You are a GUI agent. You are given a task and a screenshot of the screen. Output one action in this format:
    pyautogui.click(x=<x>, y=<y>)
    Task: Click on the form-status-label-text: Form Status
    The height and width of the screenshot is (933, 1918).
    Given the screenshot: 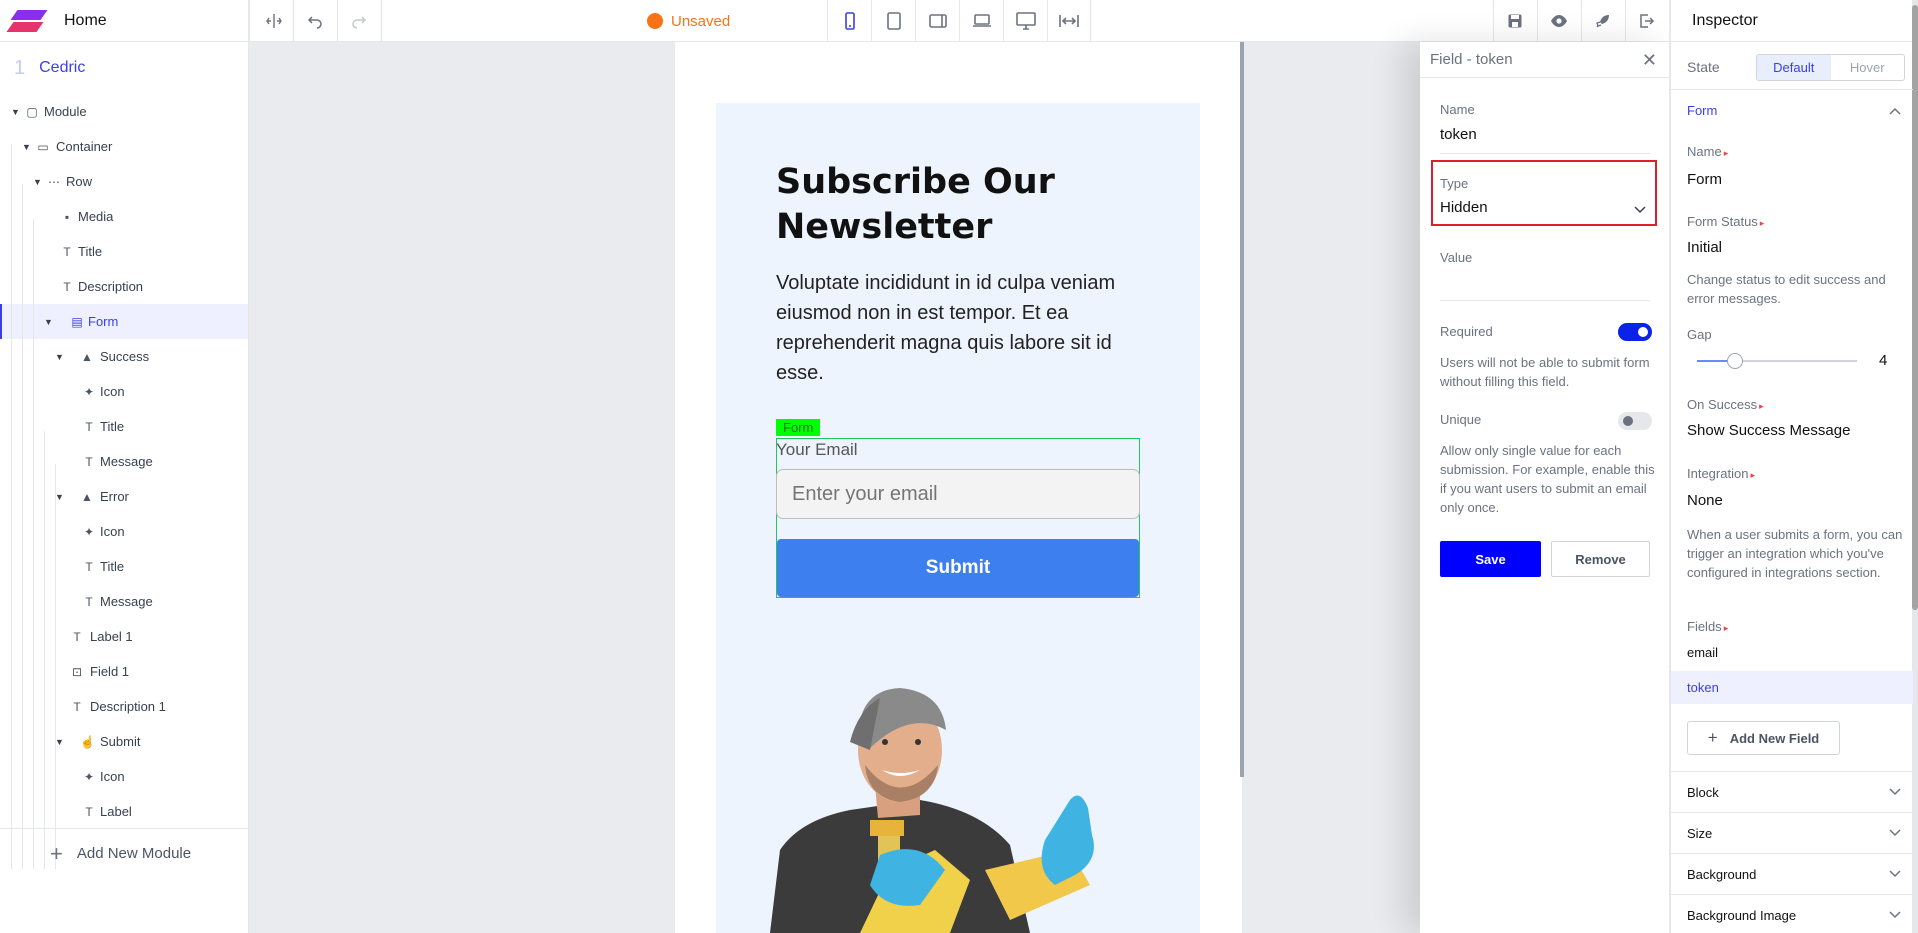 What is the action you would take?
    pyautogui.click(x=1722, y=221)
    